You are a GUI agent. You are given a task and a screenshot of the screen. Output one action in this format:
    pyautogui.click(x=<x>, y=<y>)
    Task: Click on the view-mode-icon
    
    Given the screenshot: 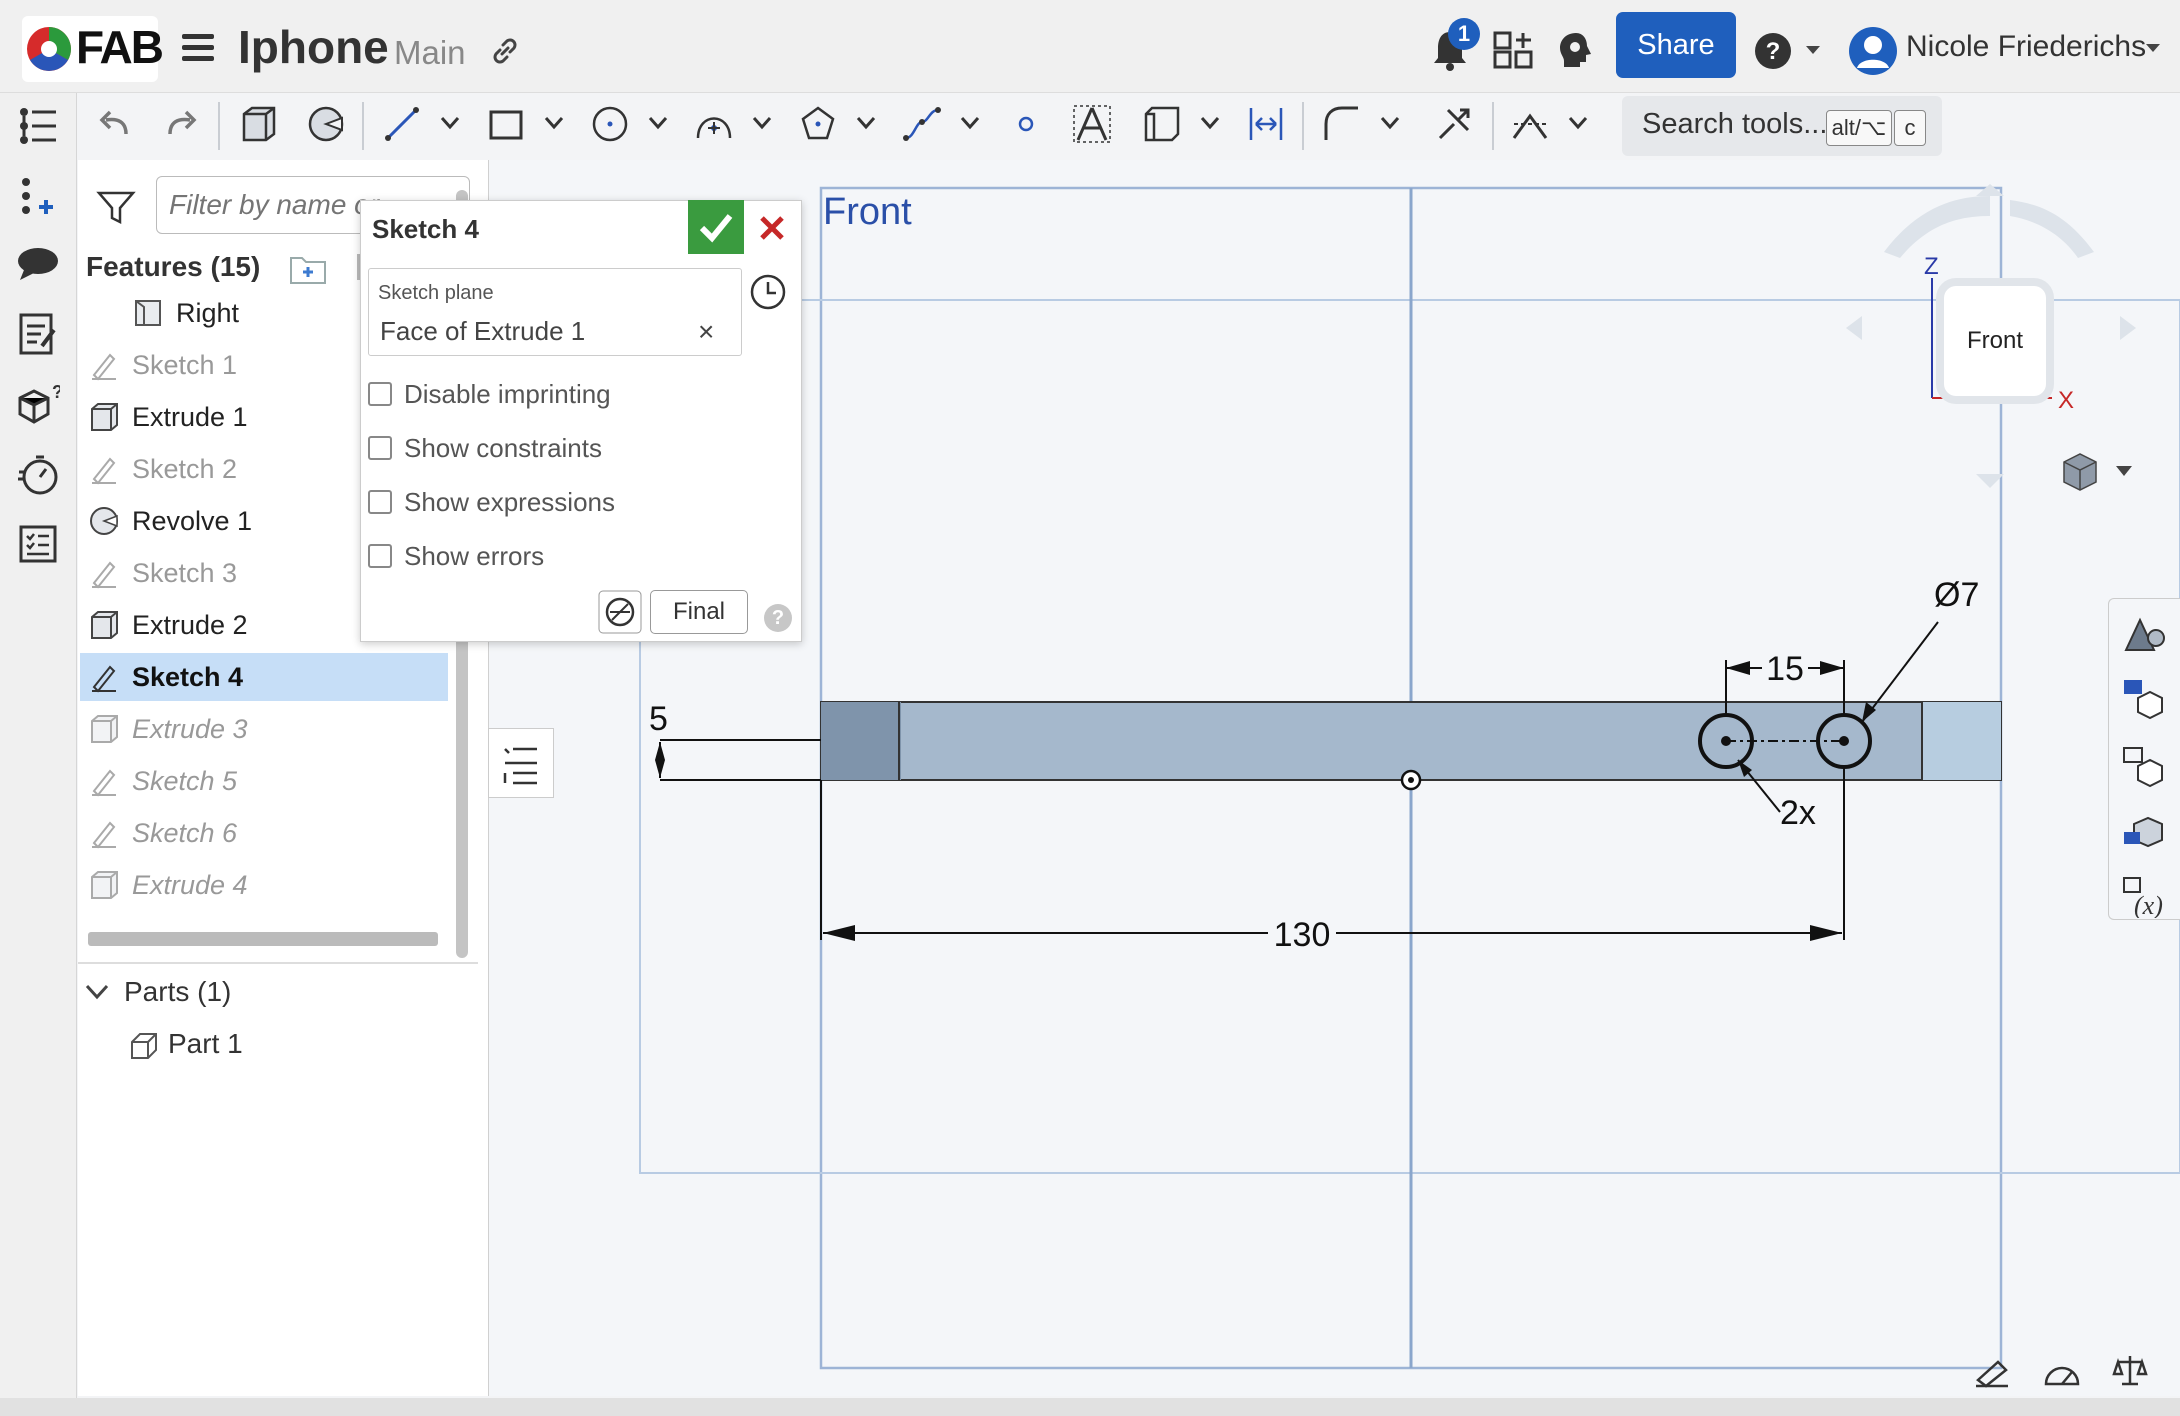 What is the action you would take?
    pyautogui.click(x=2097, y=472)
    